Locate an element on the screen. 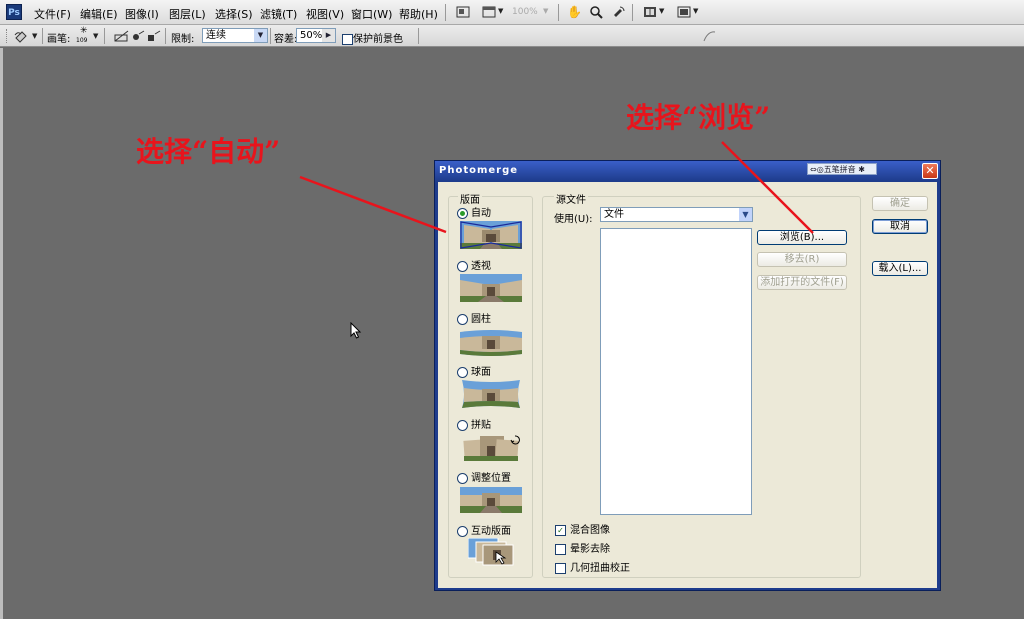 Image resolution: width=1024 pixels, height=619 pixels. arrow-to-browse is located at coordinates (767, 187).